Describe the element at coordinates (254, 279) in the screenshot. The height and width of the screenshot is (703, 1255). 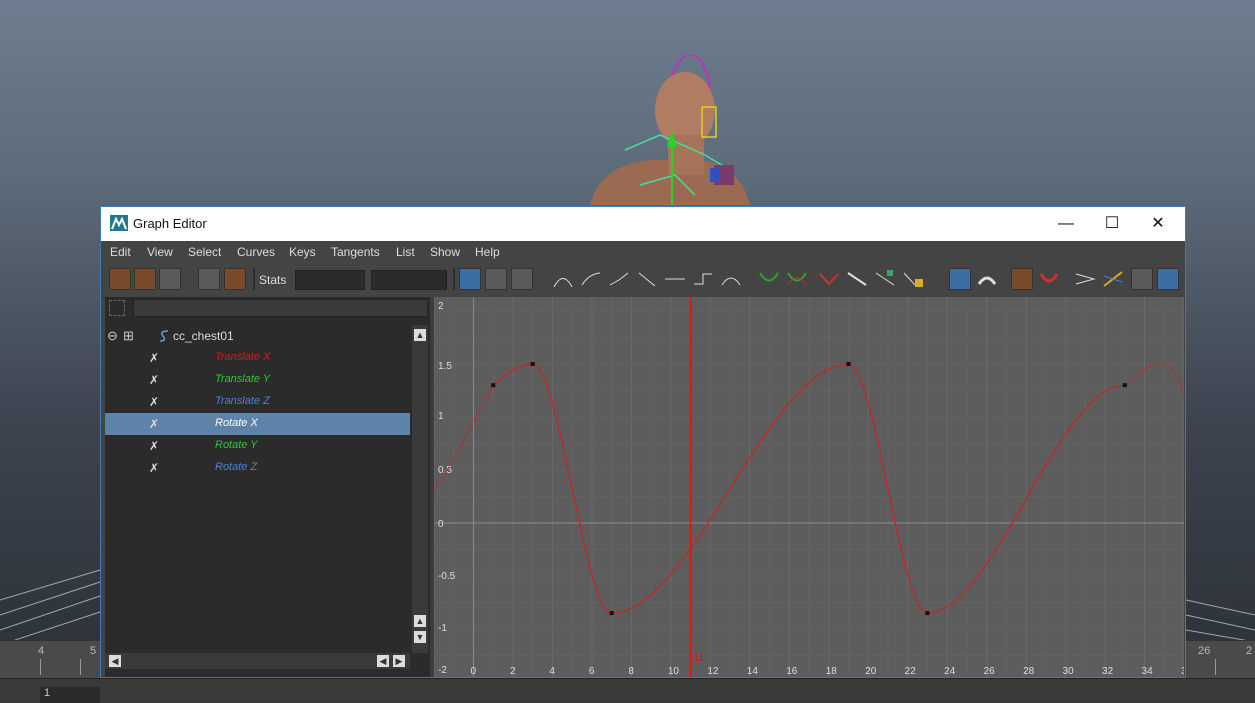
I see `toolbar-separator` at that location.